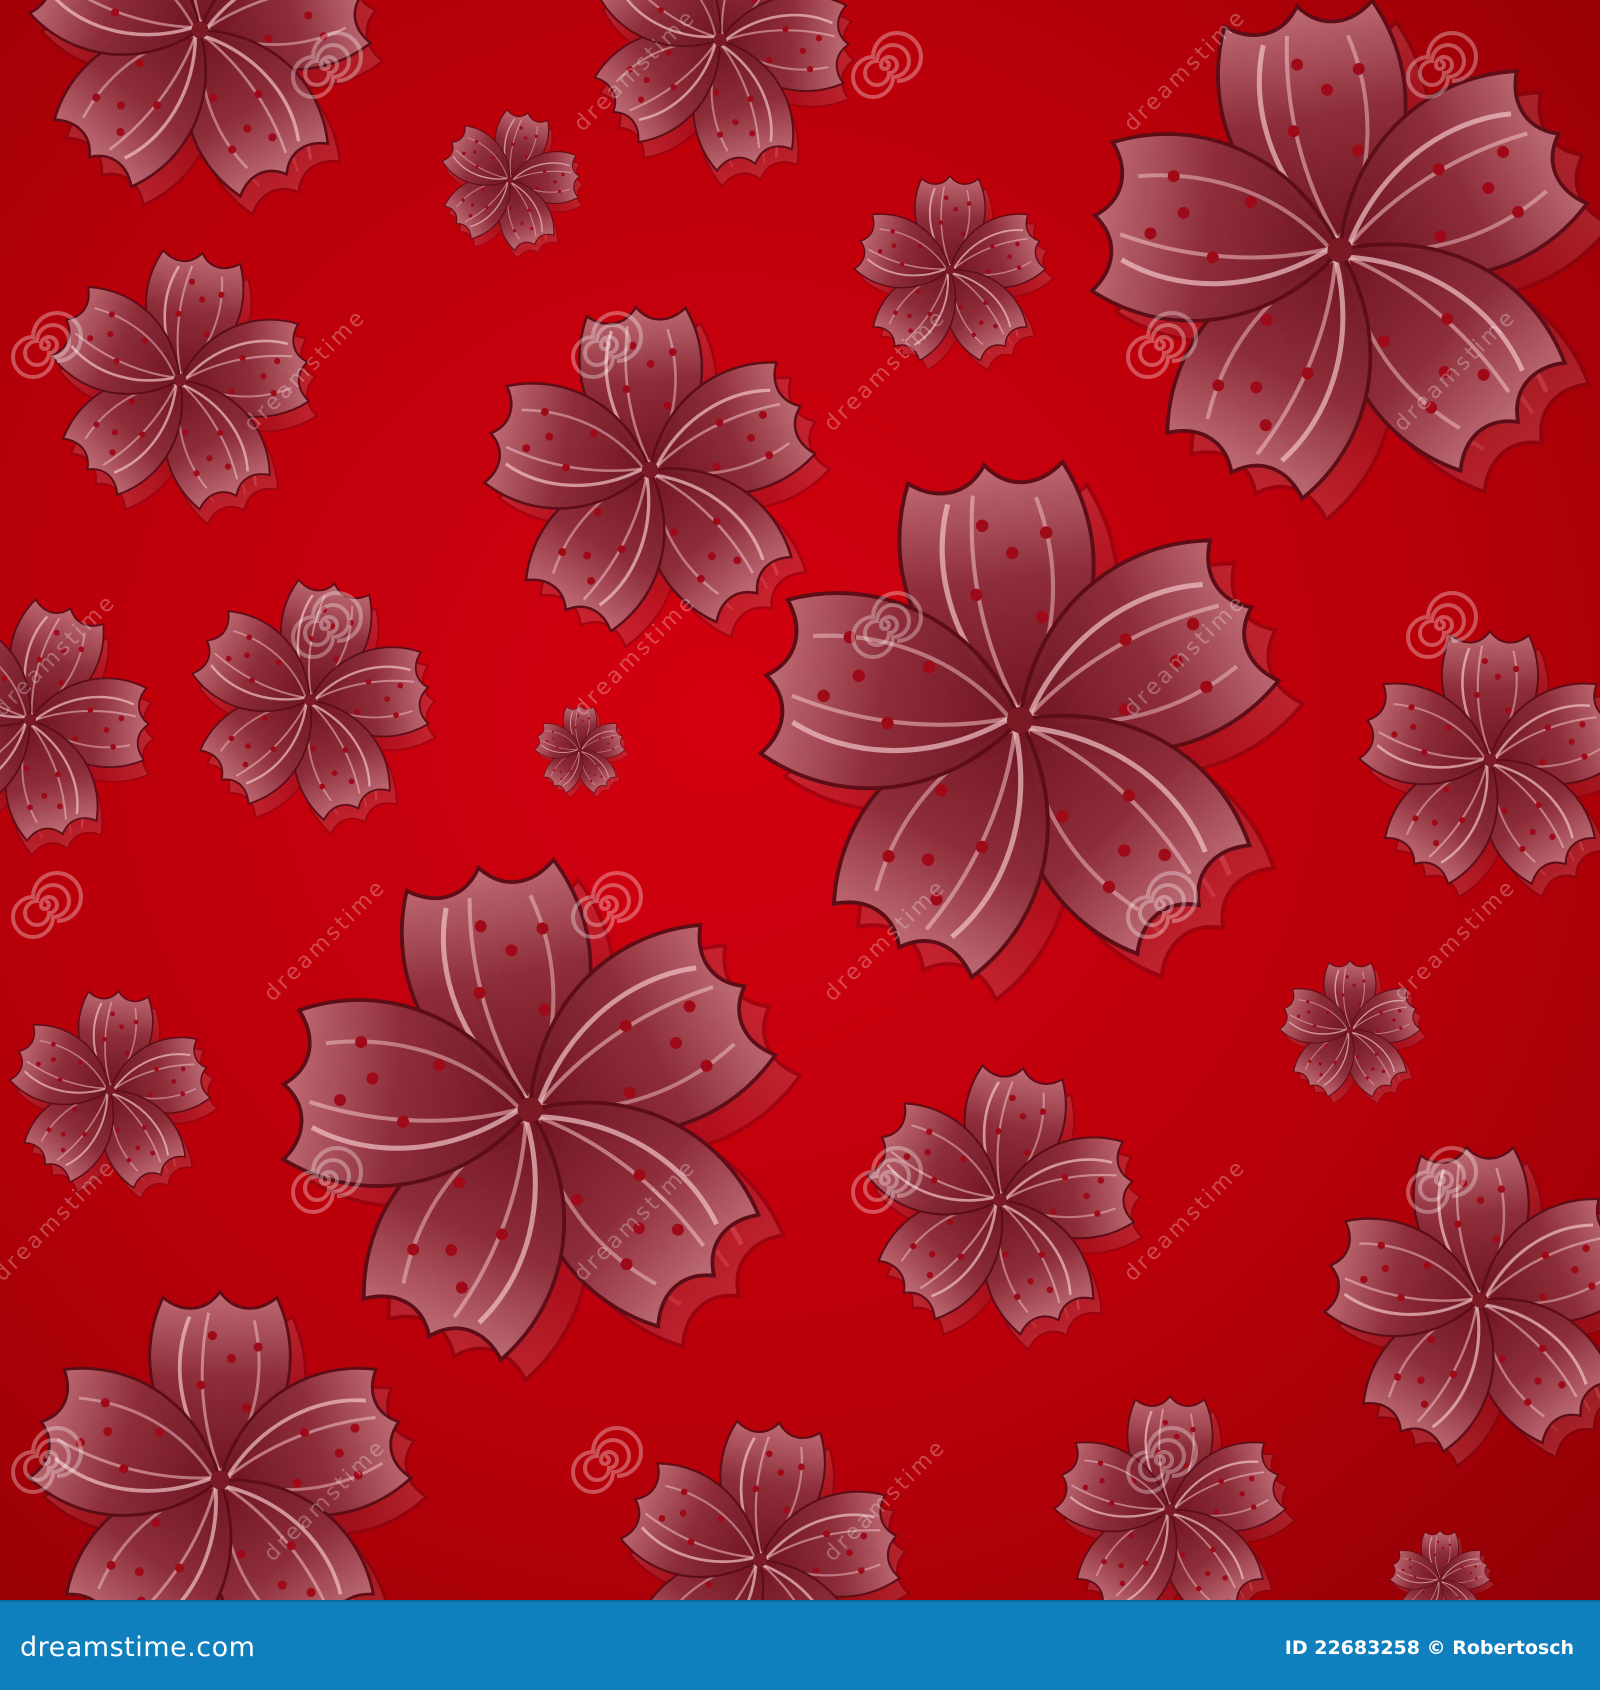  Describe the element at coordinates (1429, 1648) in the screenshot. I see `image-id-credit: ID 22683258 © Robertosch` at that location.